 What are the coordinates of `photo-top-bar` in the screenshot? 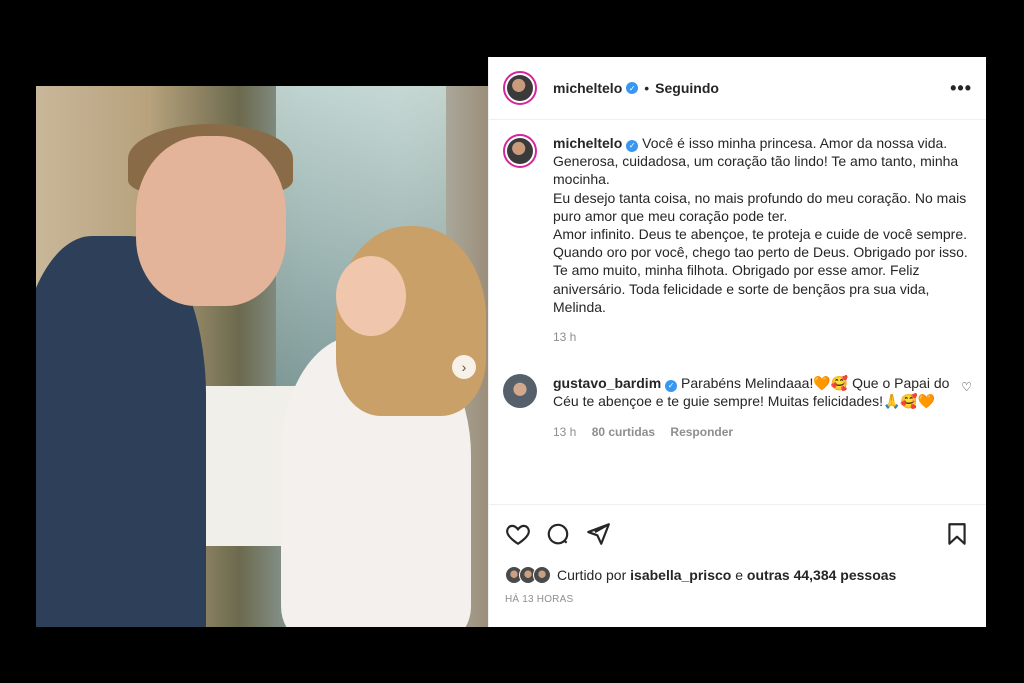 It's located at (262, 71).